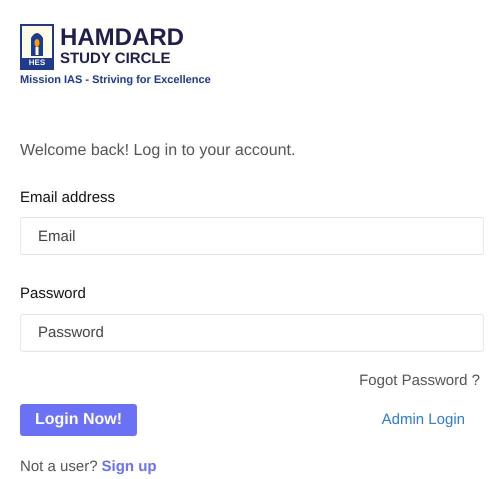  What do you see at coordinates (68, 198) in the screenshot?
I see `field-label: Email address` at bounding box center [68, 198].